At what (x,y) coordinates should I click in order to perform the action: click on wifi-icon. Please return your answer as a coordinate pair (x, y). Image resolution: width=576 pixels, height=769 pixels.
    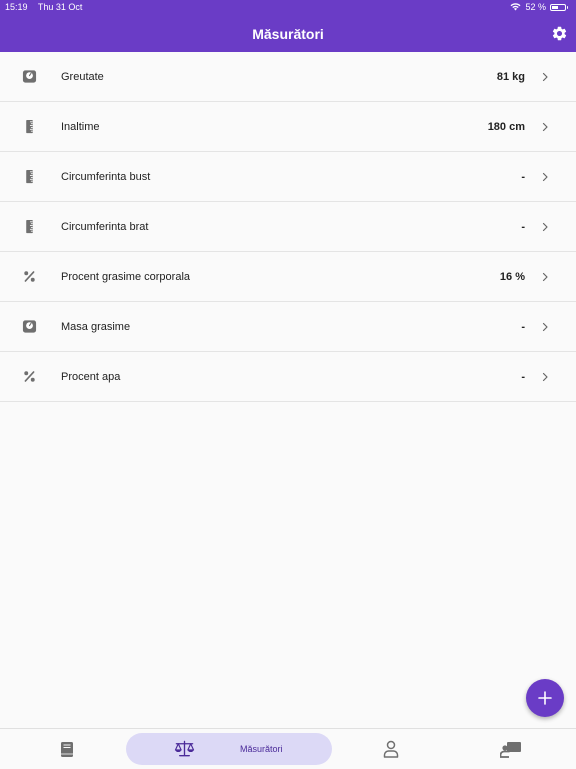
    Looking at the image, I should click on (515, 7).